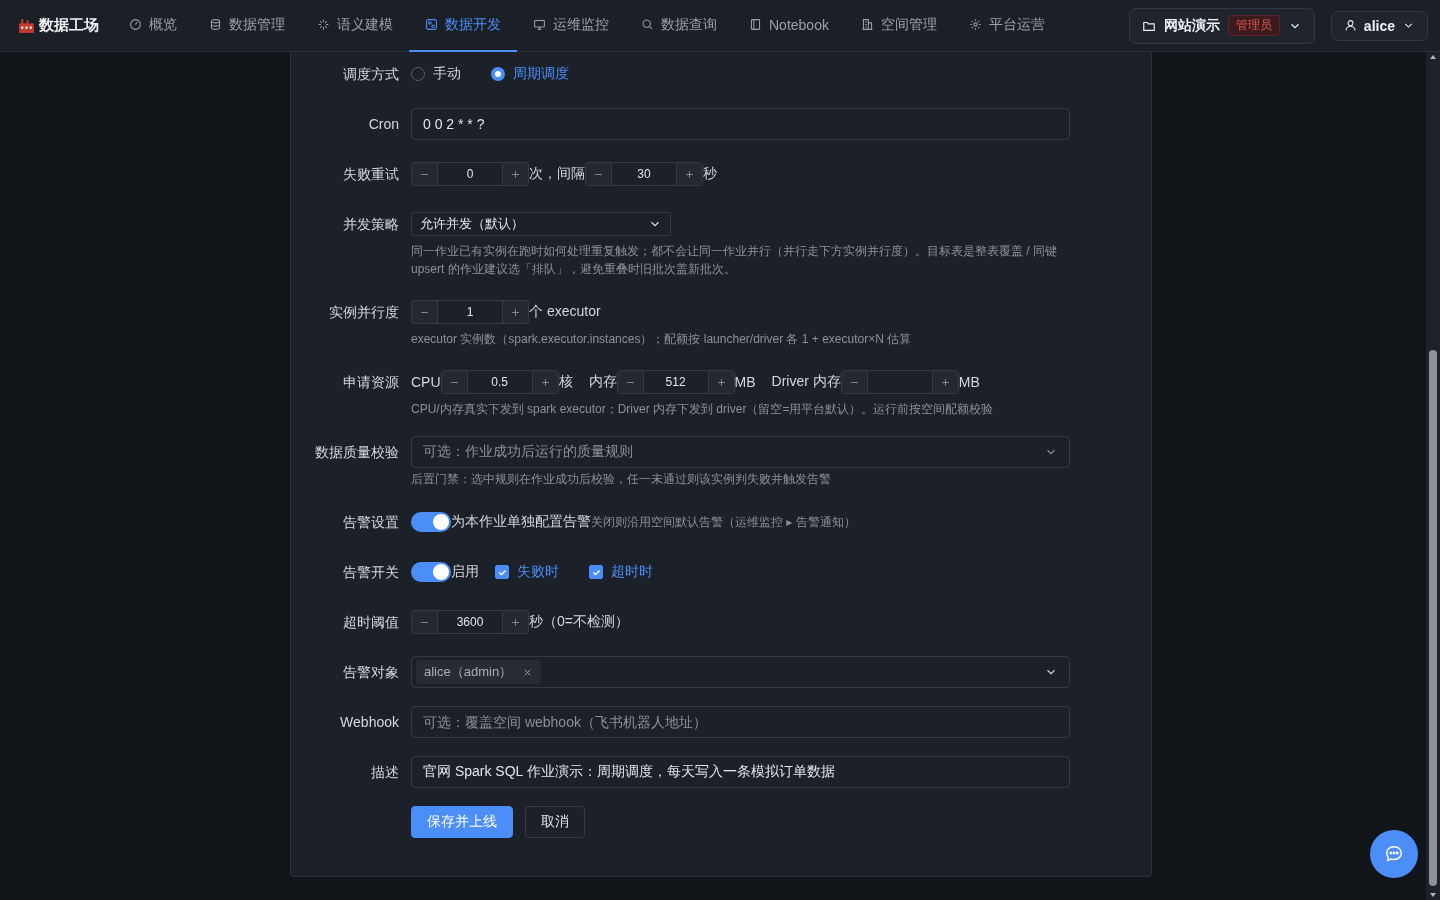 Image resolution: width=1440 pixels, height=900 pixels. What do you see at coordinates (371, 74) in the screenshot?
I see `field-label: 调度方式` at bounding box center [371, 74].